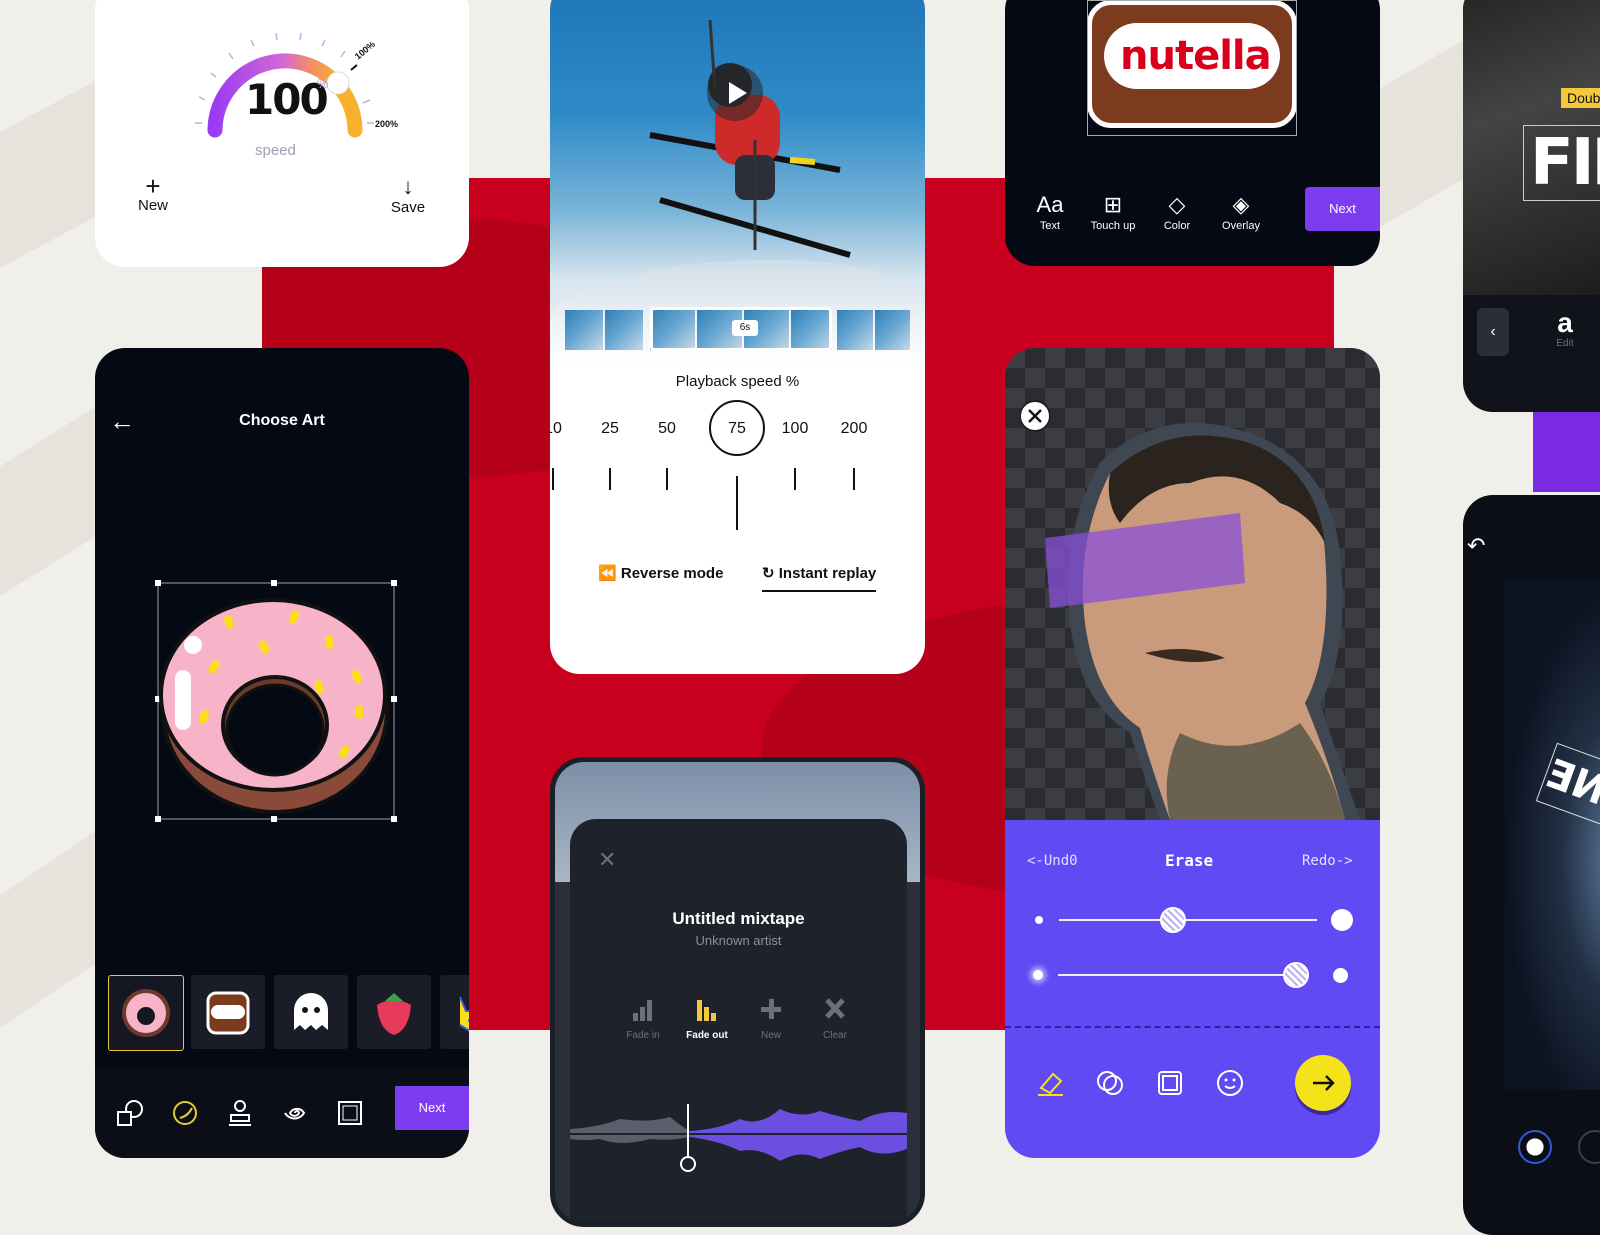 The height and width of the screenshot is (1235, 1600). I want to click on mark-200: 200%, so click(386, 124).